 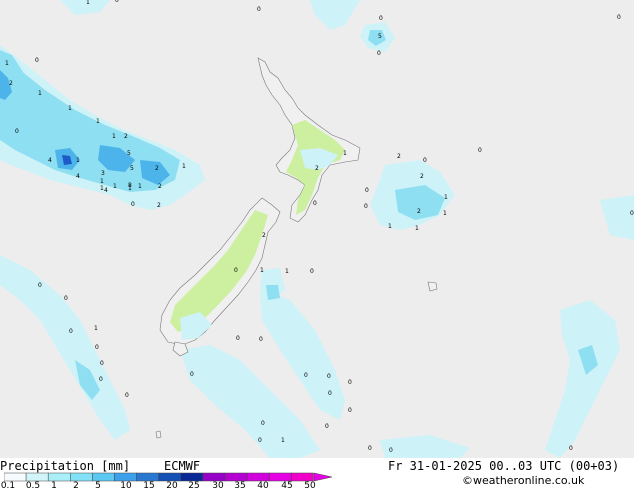 What do you see at coordinates (323, 477) in the screenshot?
I see `legend-arrow` at bounding box center [323, 477].